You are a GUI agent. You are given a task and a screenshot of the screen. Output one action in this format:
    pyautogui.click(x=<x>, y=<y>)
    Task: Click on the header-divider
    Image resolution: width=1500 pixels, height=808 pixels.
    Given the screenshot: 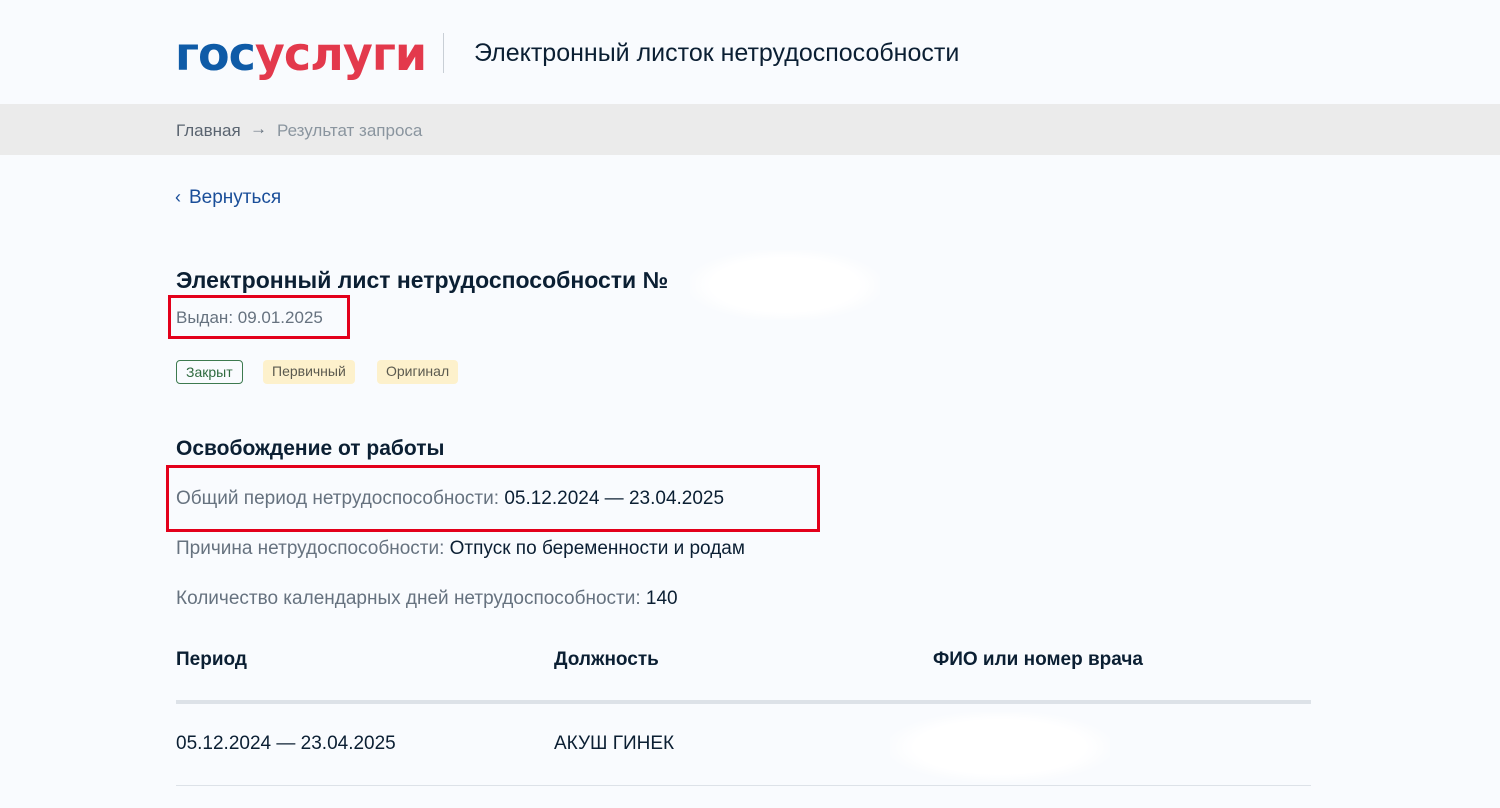 What is the action you would take?
    pyautogui.click(x=443, y=53)
    